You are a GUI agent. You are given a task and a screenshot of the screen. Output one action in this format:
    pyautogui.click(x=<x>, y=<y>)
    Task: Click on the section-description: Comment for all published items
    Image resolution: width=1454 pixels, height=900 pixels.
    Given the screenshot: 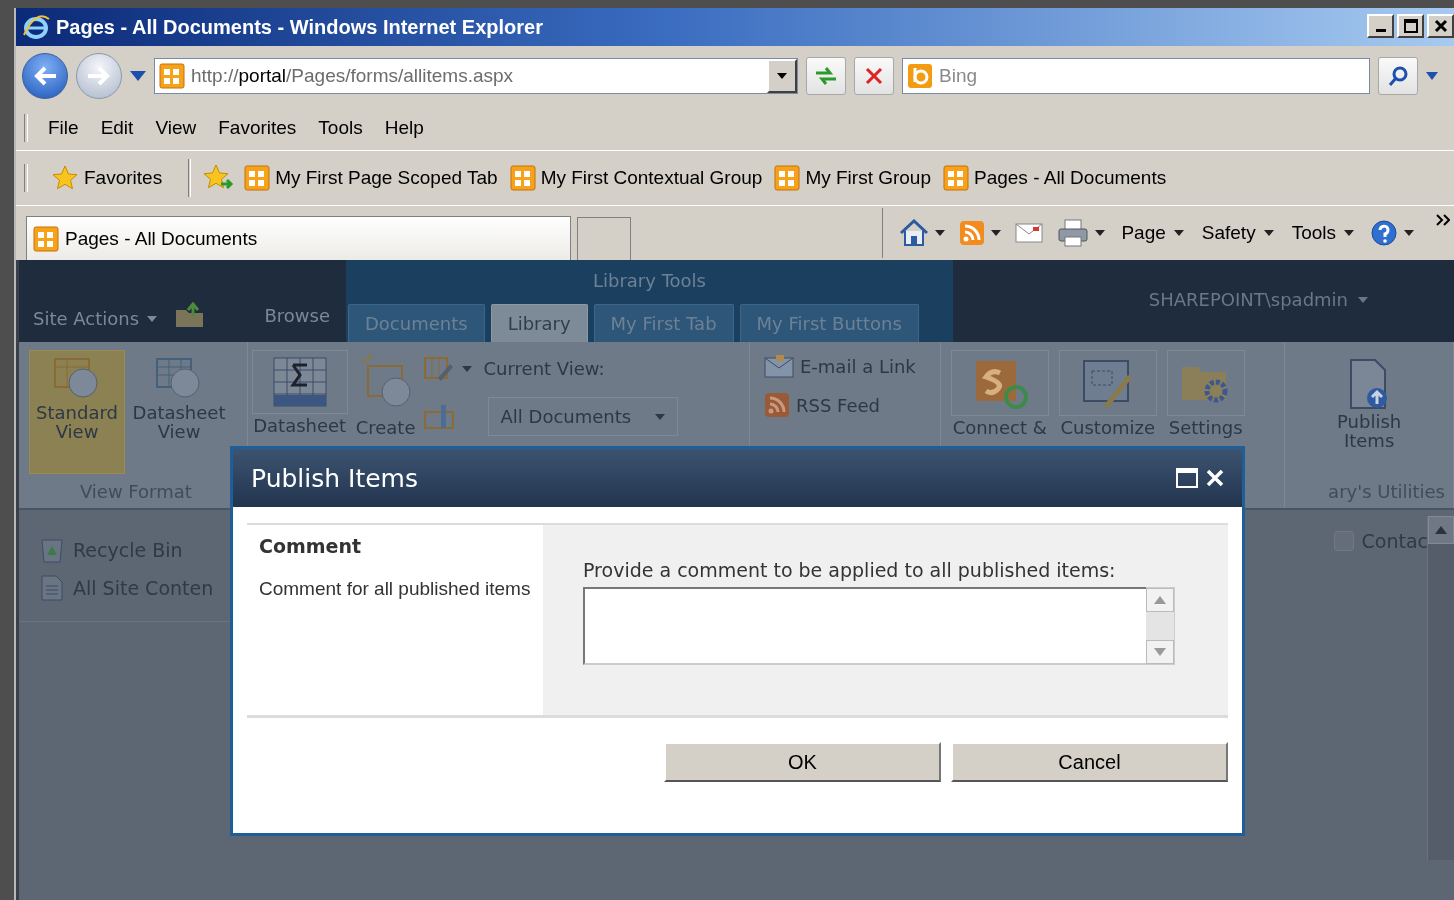 What is the action you would take?
    pyautogui.click(x=395, y=589)
    